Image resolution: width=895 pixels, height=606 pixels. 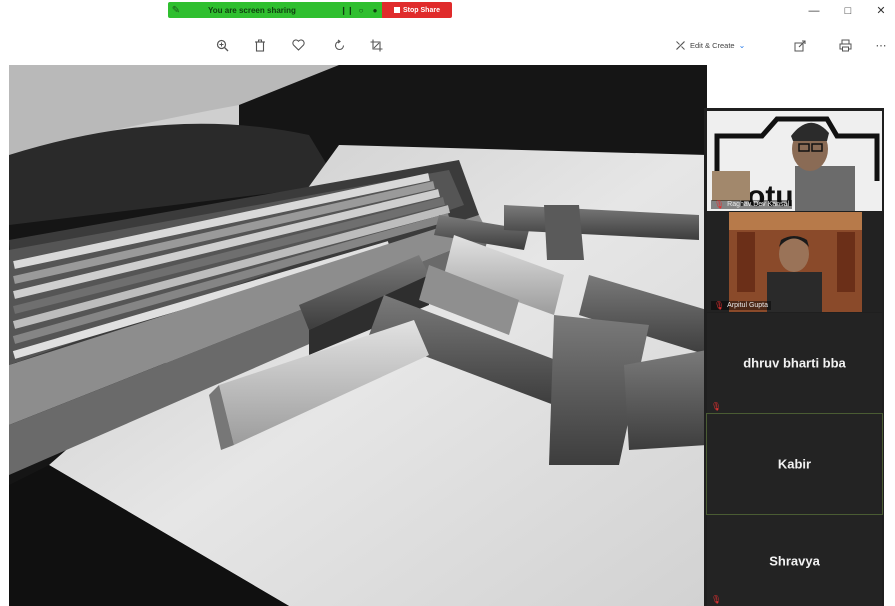 I want to click on minimize-icon: —, so click(x=814, y=11).